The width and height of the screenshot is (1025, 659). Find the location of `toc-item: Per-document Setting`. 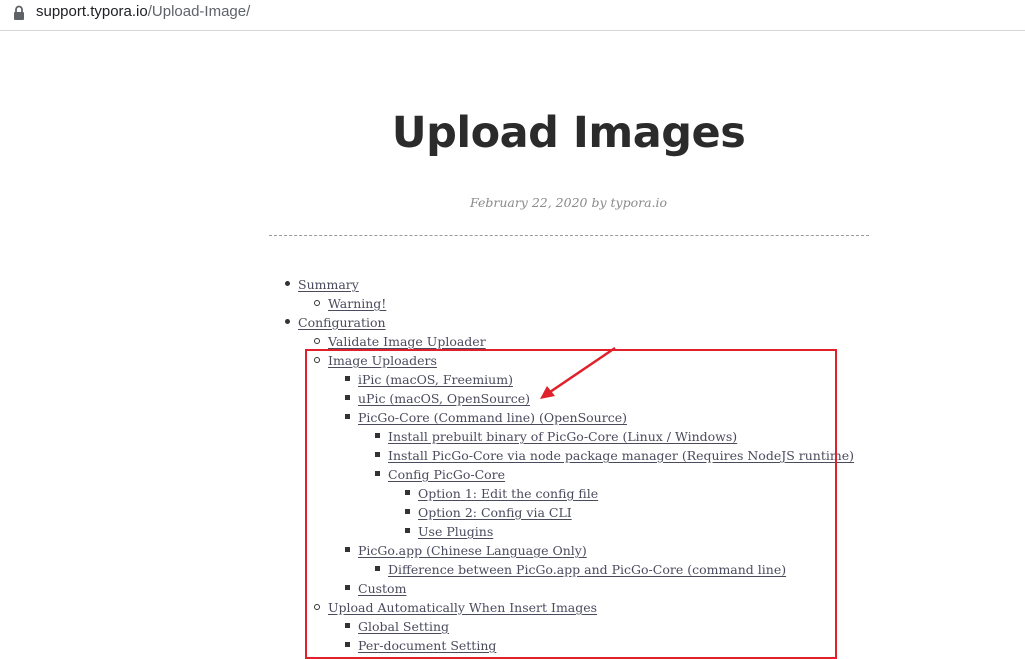

toc-item: Per-document Setting is located at coordinates (512, 644).